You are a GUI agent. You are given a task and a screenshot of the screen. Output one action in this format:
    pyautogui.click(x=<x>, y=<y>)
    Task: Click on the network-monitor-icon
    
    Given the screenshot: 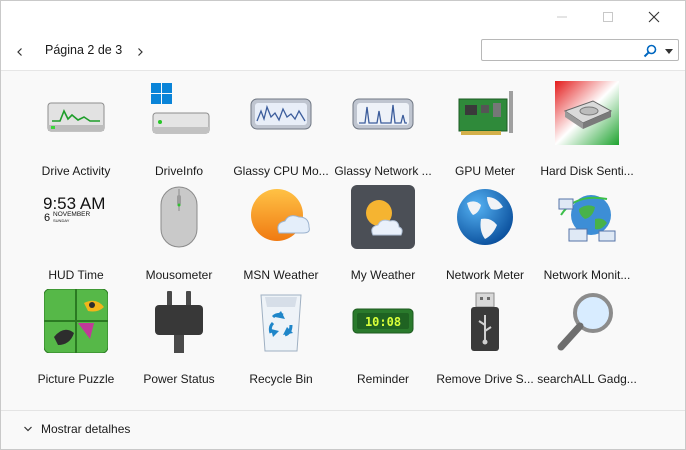 What is the action you would take?
    pyautogui.click(x=383, y=114)
    